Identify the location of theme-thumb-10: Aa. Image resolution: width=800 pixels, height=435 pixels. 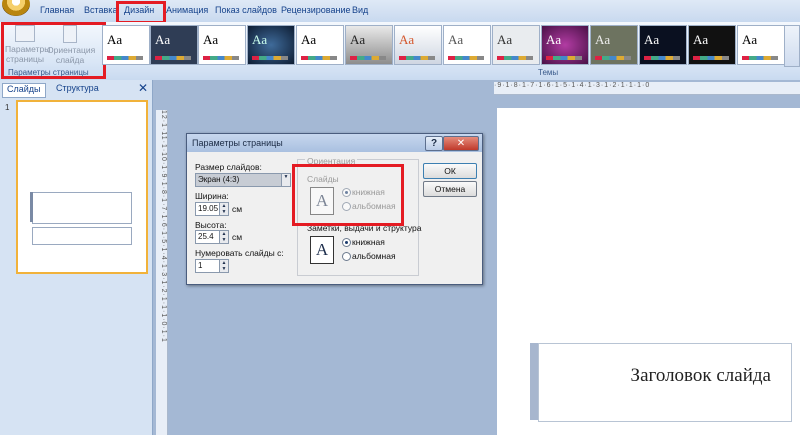
(565, 45).